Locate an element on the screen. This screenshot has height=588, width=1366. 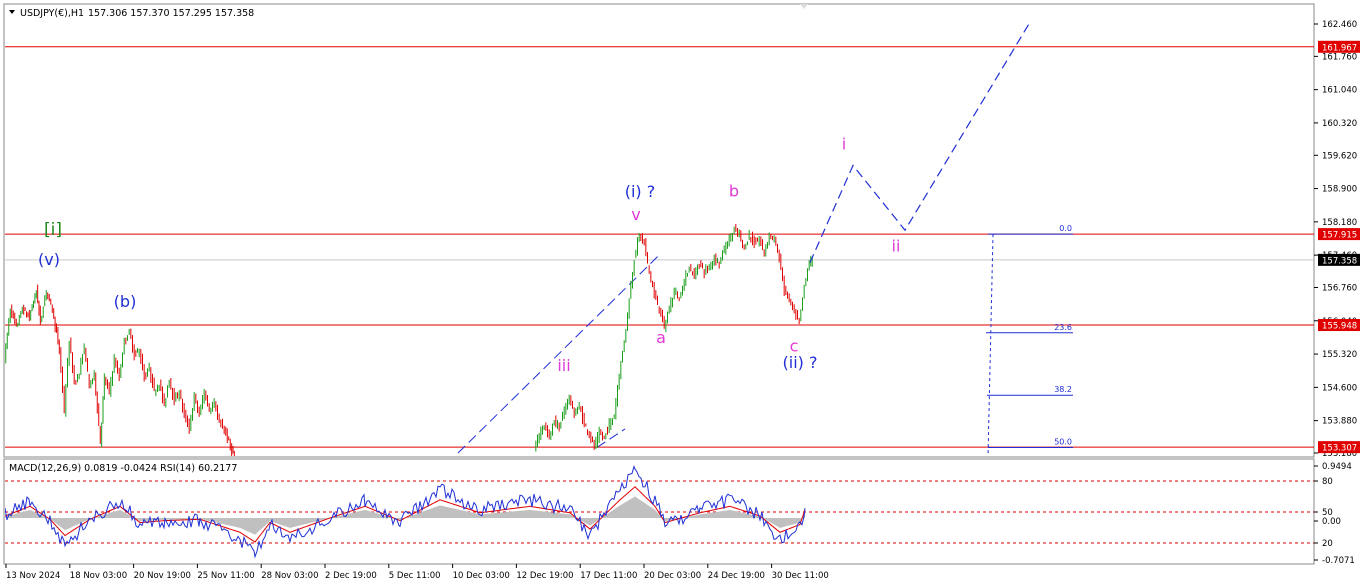
level-tag-label: 161.967 is located at coordinates (1339, 48).